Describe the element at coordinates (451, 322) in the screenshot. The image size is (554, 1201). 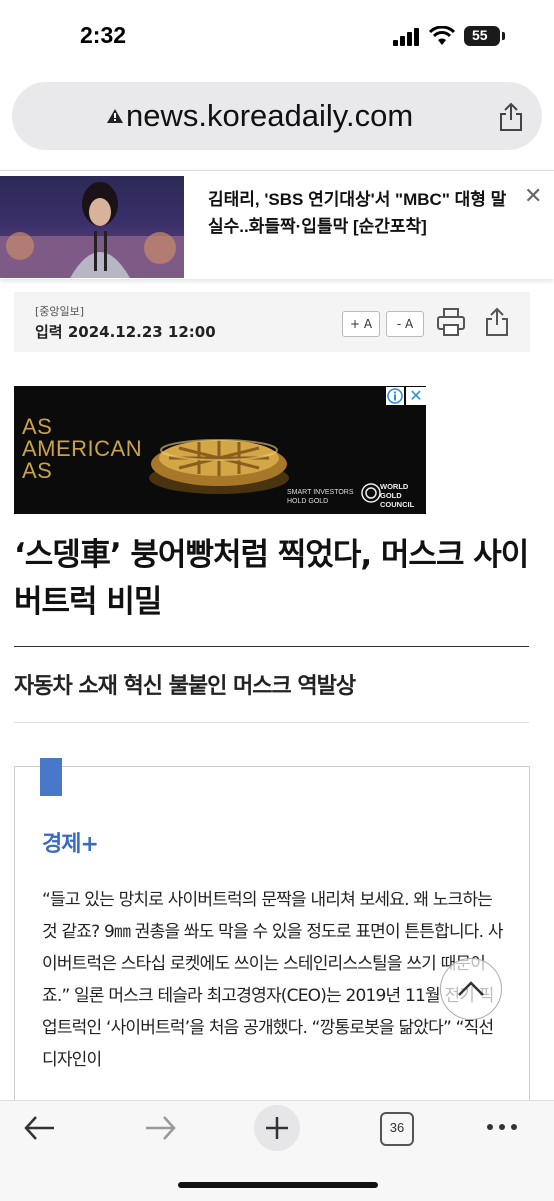
I see `print-icon` at that location.